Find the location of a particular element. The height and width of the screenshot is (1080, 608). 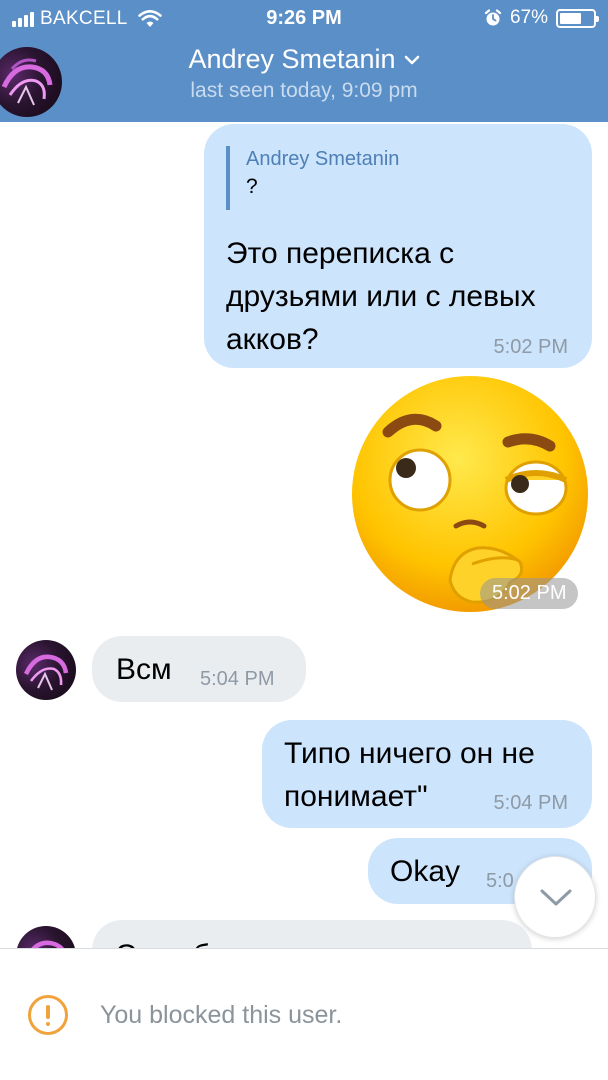

status-bar-right: 67% is located at coordinates (541, 18).